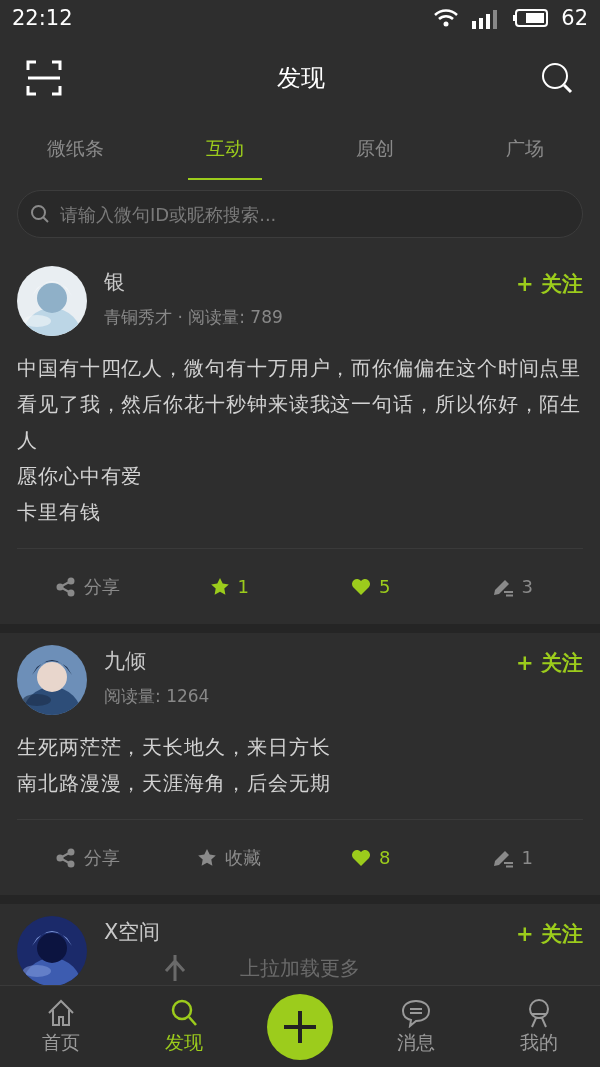  Describe the element at coordinates (300, 404) in the screenshot. I see `post-text: 中国有十四亿人，微句有十万用户，而你偏偏在这个时间点里看见了我，然后你花十秒钟来读我这一句话，所以你好，陌生人` at that location.